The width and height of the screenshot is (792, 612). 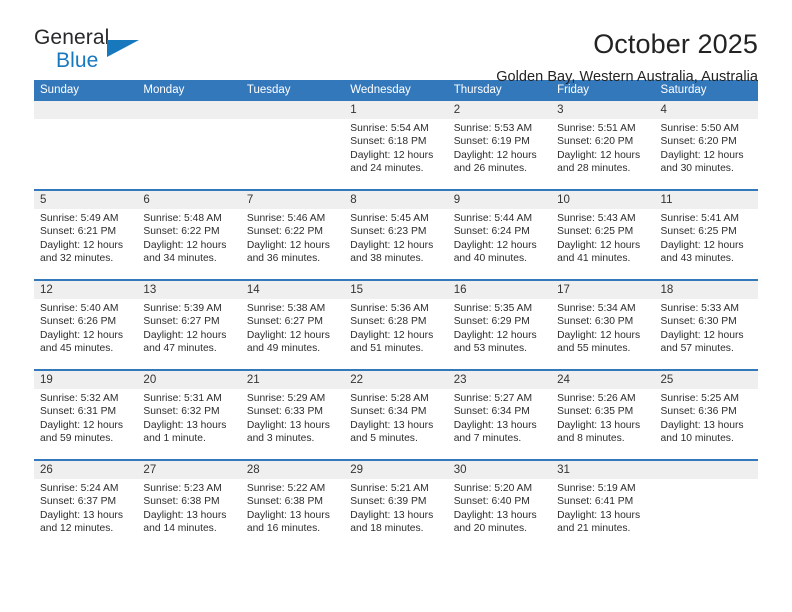 I want to click on sunrise-text: Sunrise: 5:32 AM, so click(x=79, y=398).